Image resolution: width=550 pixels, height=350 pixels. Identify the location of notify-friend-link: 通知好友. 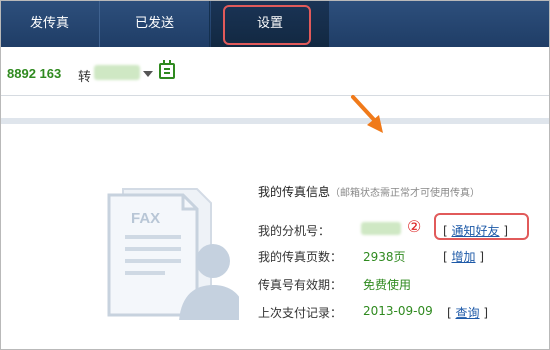
(476, 231).